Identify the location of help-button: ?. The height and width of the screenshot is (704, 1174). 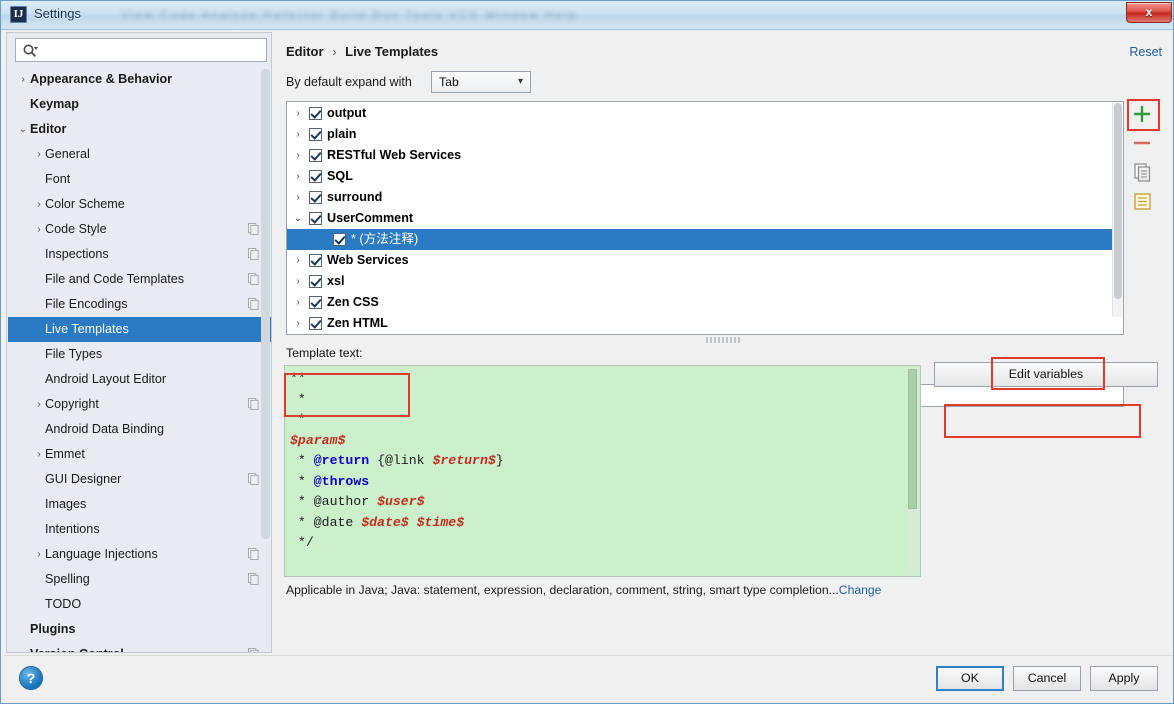
(31, 678).